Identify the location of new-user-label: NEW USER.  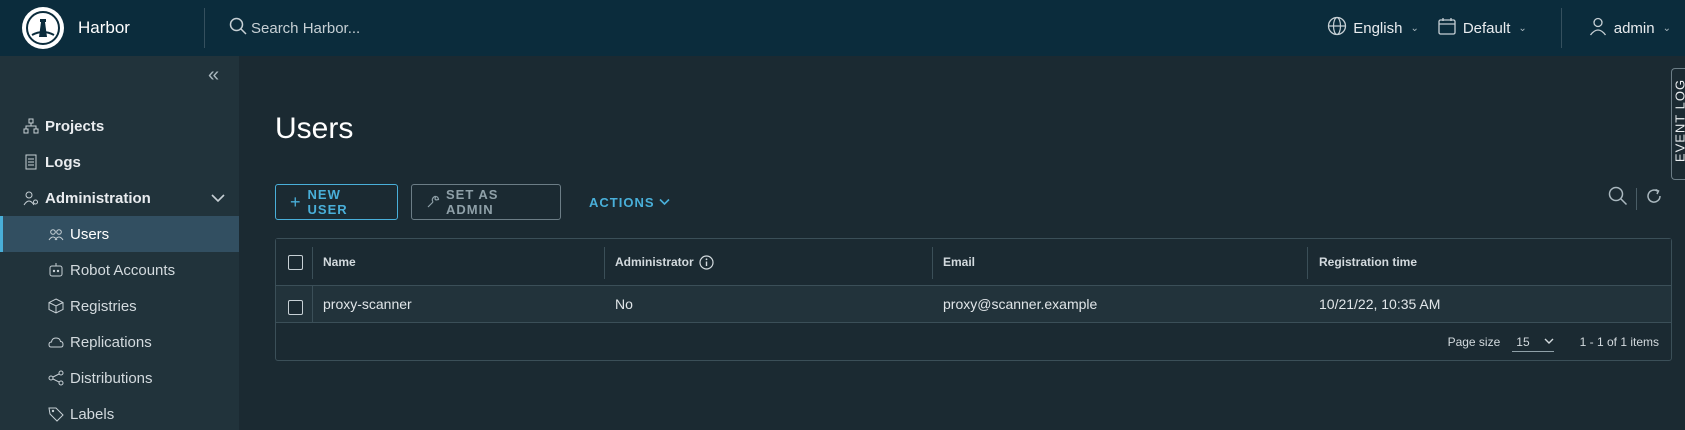
(327, 202).